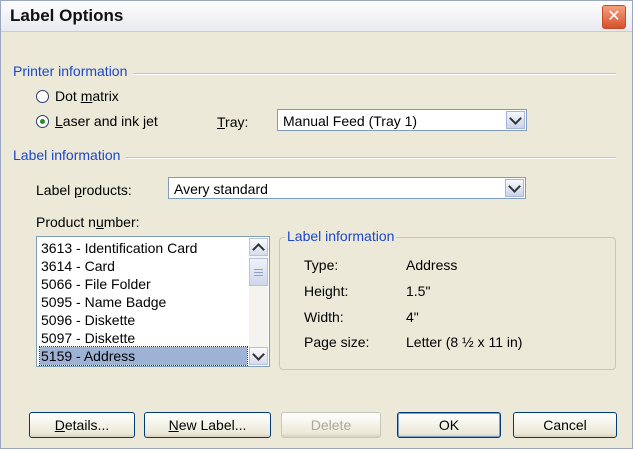 This screenshot has width=633, height=449. What do you see at coordinates (67, 15) in the screenshot?
I see `dialog-title: Label Options` at bounding box center [67, 15].